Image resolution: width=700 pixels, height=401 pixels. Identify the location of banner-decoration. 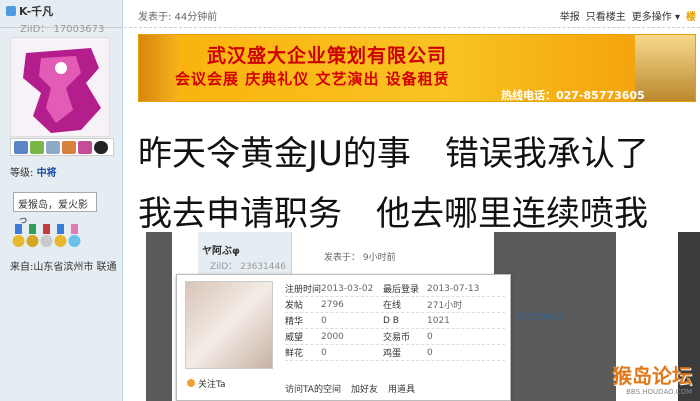
(159, 68).